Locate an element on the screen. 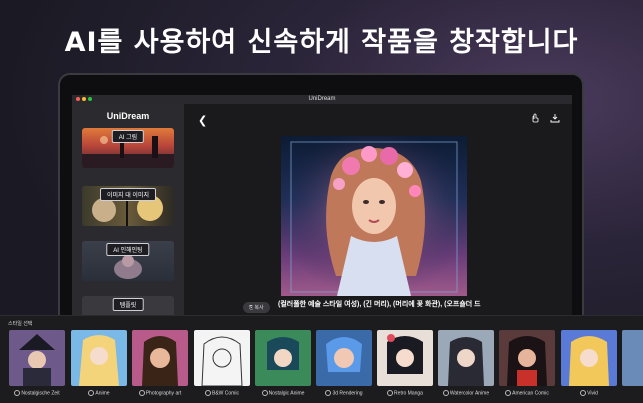 This screenshot has height=403, width=643. style-item-american-comic: American Comic is located at coordinates (527, 363).